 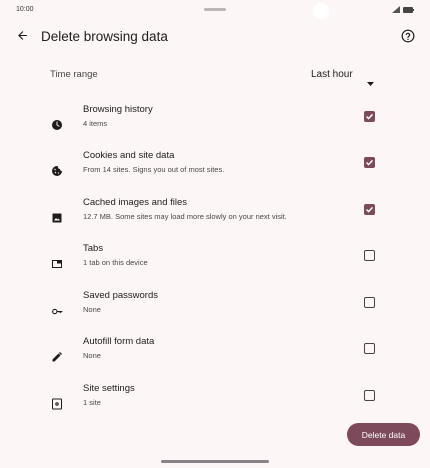 What do you see at coordinates (93, 248) in the screenshot?
I see `option-title: Tabs` at bounding box center [93, 248].